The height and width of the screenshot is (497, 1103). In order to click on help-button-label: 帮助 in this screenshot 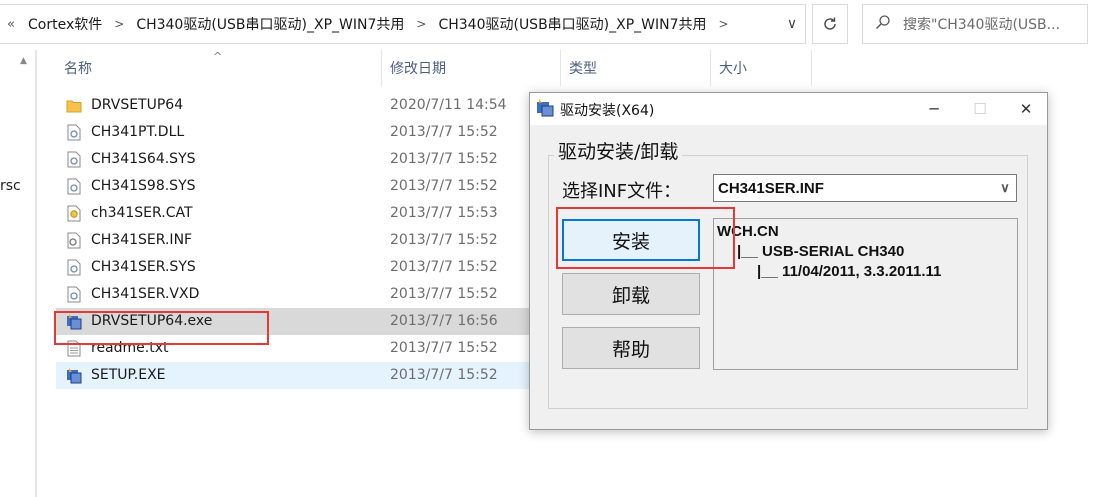, I will do `click(630, 349)`.